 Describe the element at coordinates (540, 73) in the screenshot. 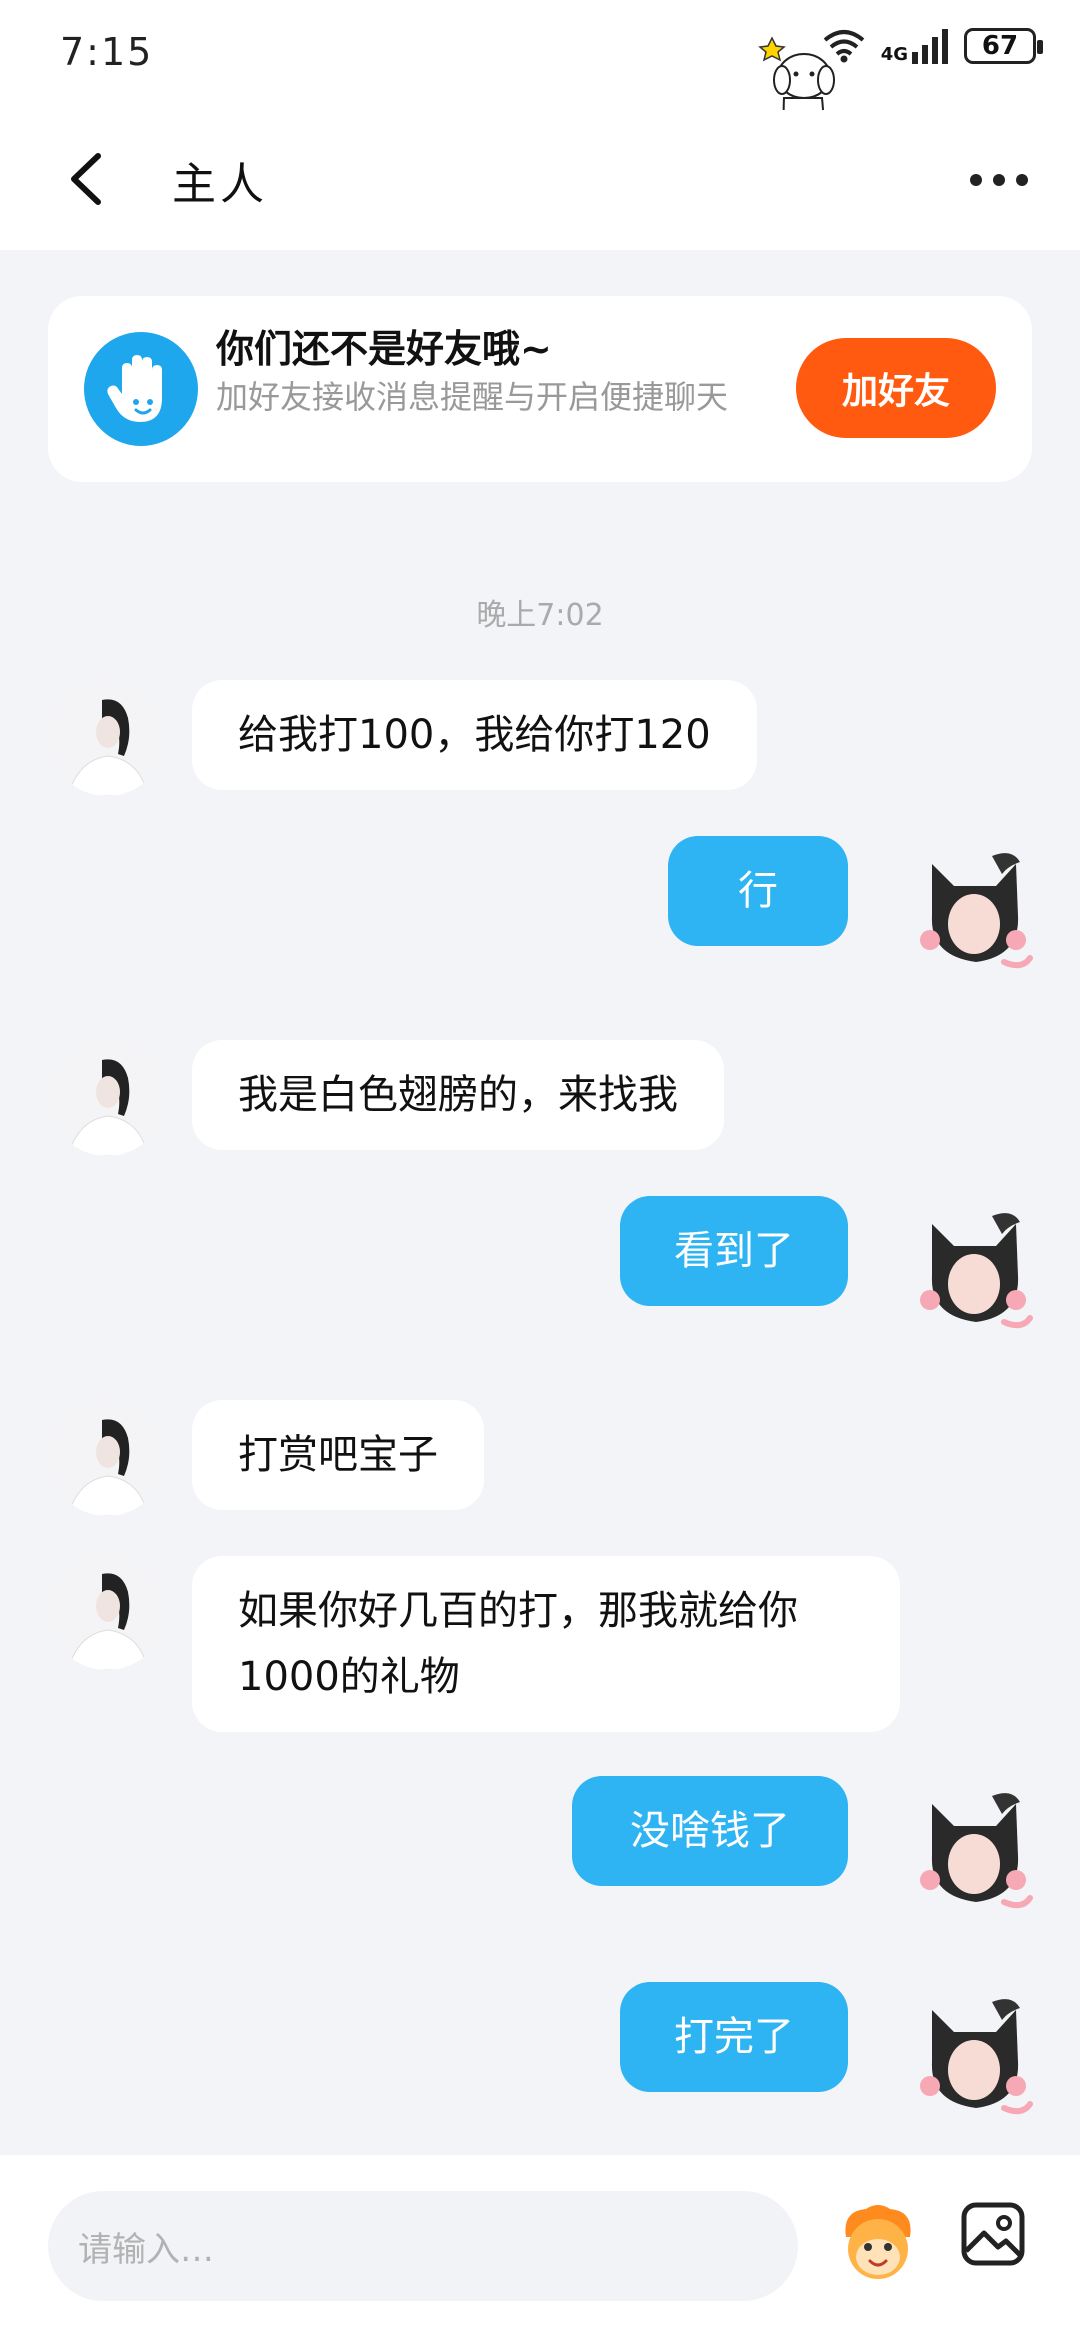

I see `status-bar: 7:15 4G 67` at that location.